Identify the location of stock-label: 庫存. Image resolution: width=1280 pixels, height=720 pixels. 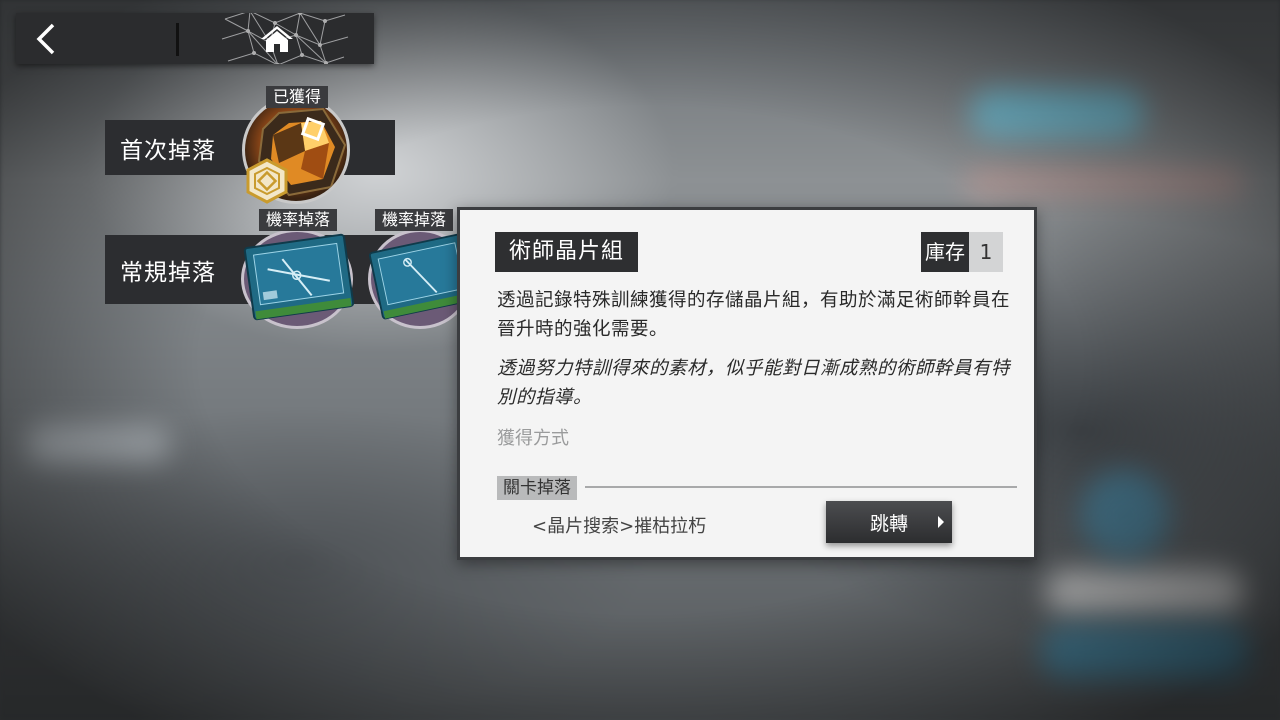
(945, 252).